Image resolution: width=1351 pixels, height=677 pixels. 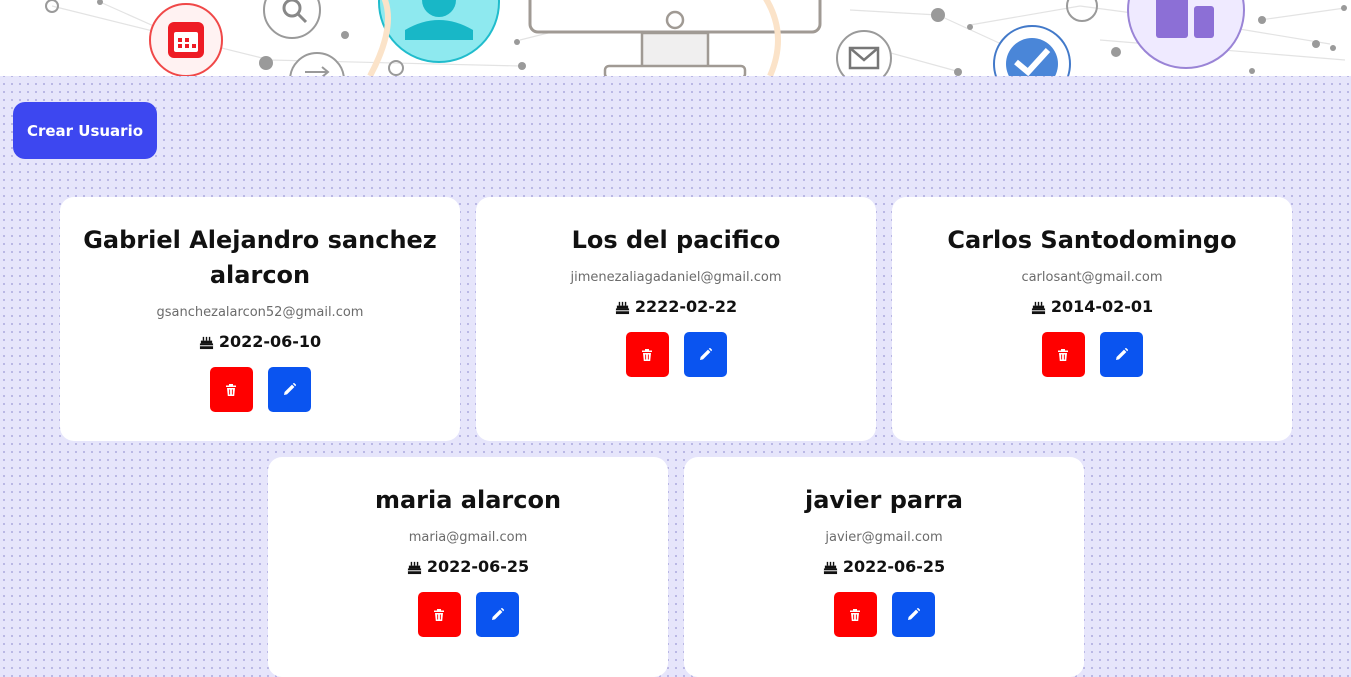 I want to click on user-birthdate: 2014-02-01, so click(x=1092, y=307).